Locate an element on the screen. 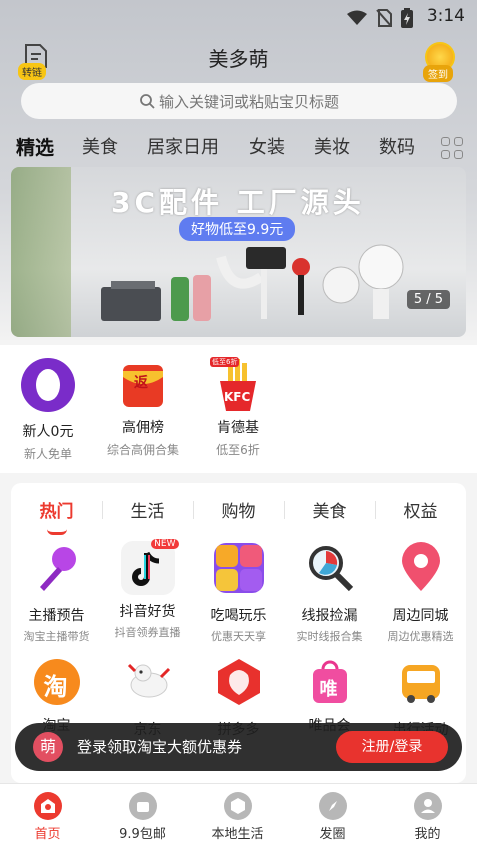 The height and width of the screenshot is (851, 477). channel-tabs: 热门 生活 购物 美食 权益 is located at coordinates (238, 516).